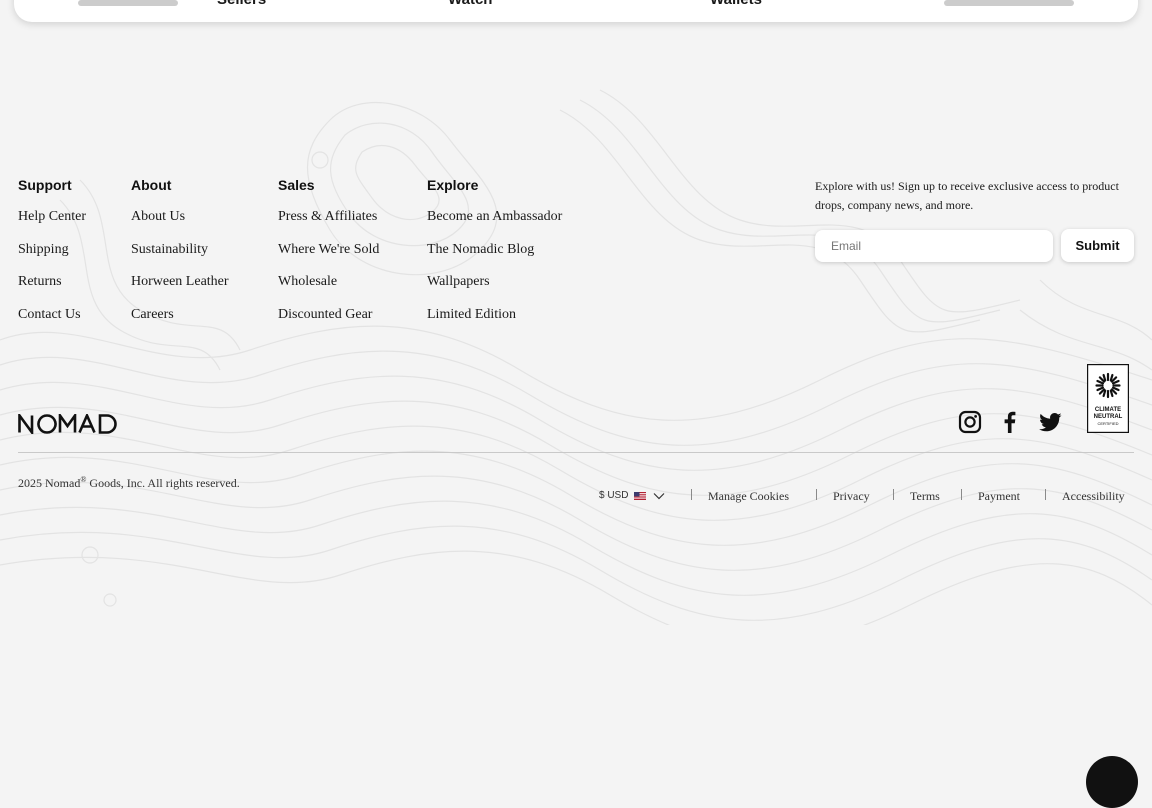 The image size is (1152, 808). I want to click on svg-text: NEUTRAL, so click(1108, 417).